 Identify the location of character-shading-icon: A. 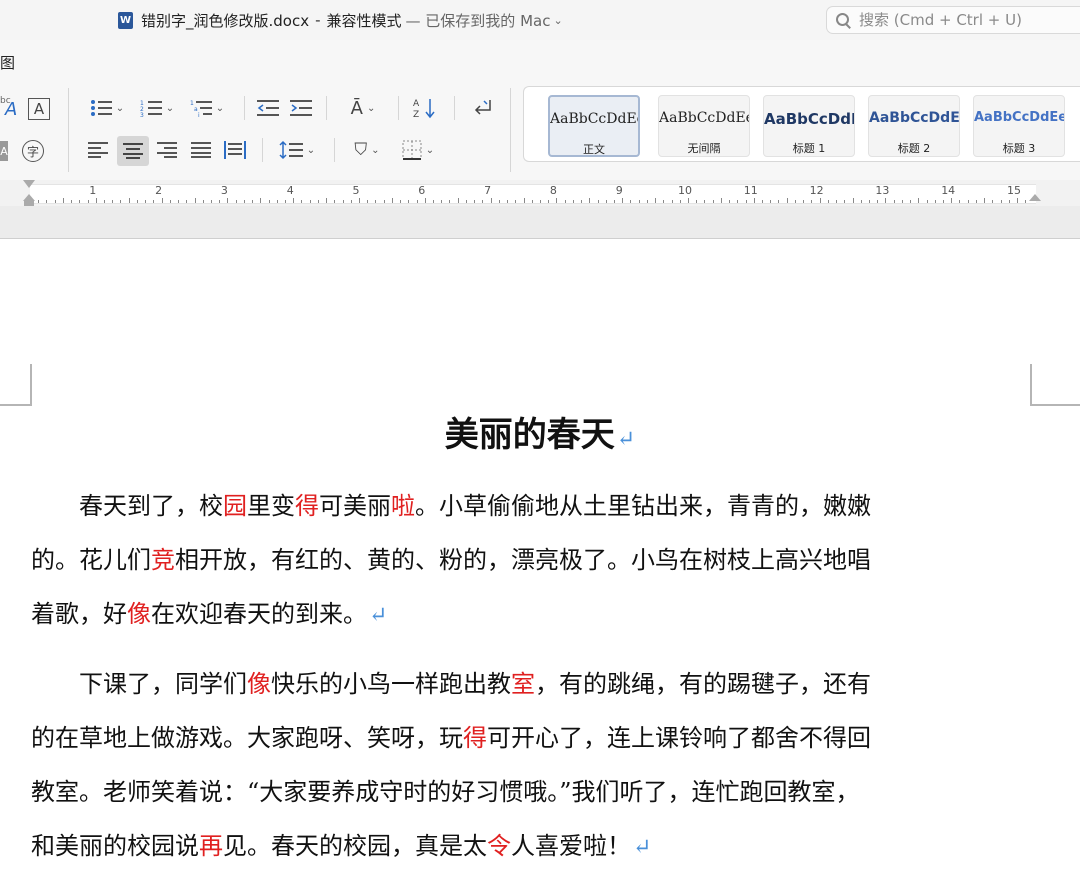
(4, 151).